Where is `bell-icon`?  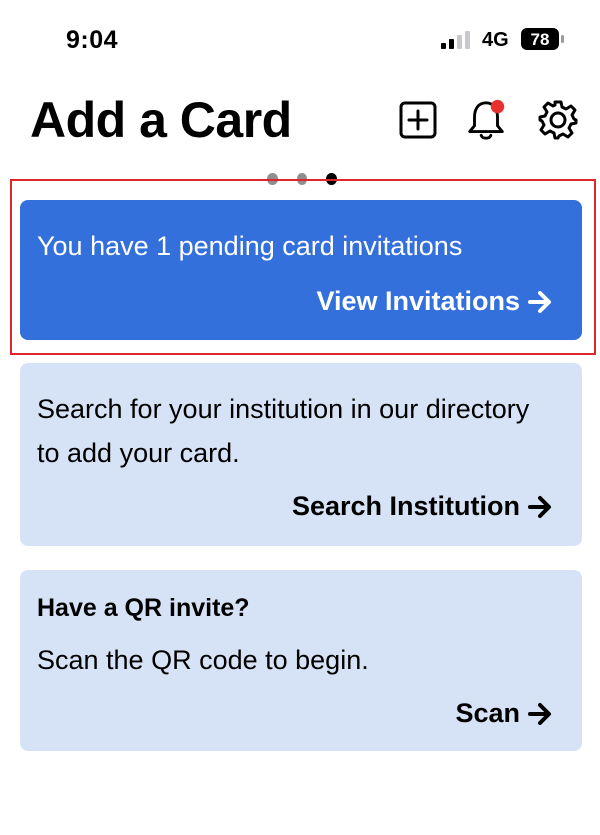
bell-icon is located at coordinates (486, 119).